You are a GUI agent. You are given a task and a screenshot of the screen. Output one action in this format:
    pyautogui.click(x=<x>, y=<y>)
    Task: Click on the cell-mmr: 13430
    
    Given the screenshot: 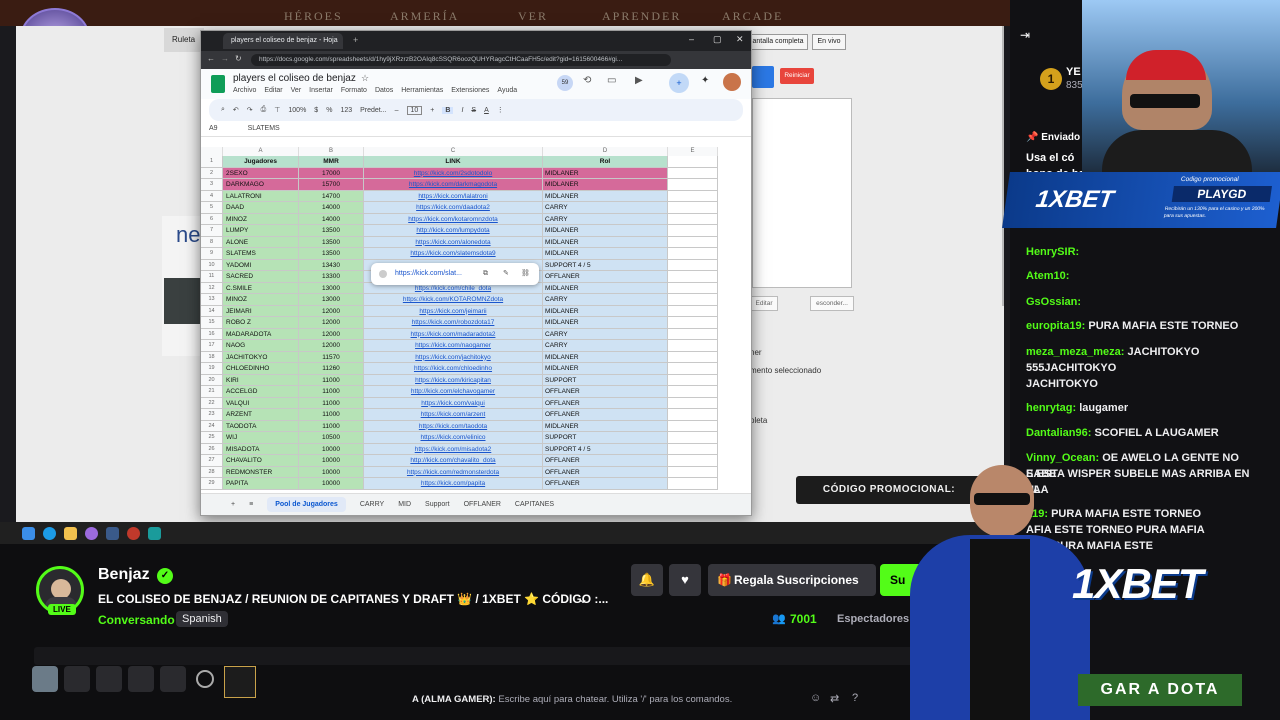 What is the action you would take?
    pyautogui.click(x=331, y=265)
    